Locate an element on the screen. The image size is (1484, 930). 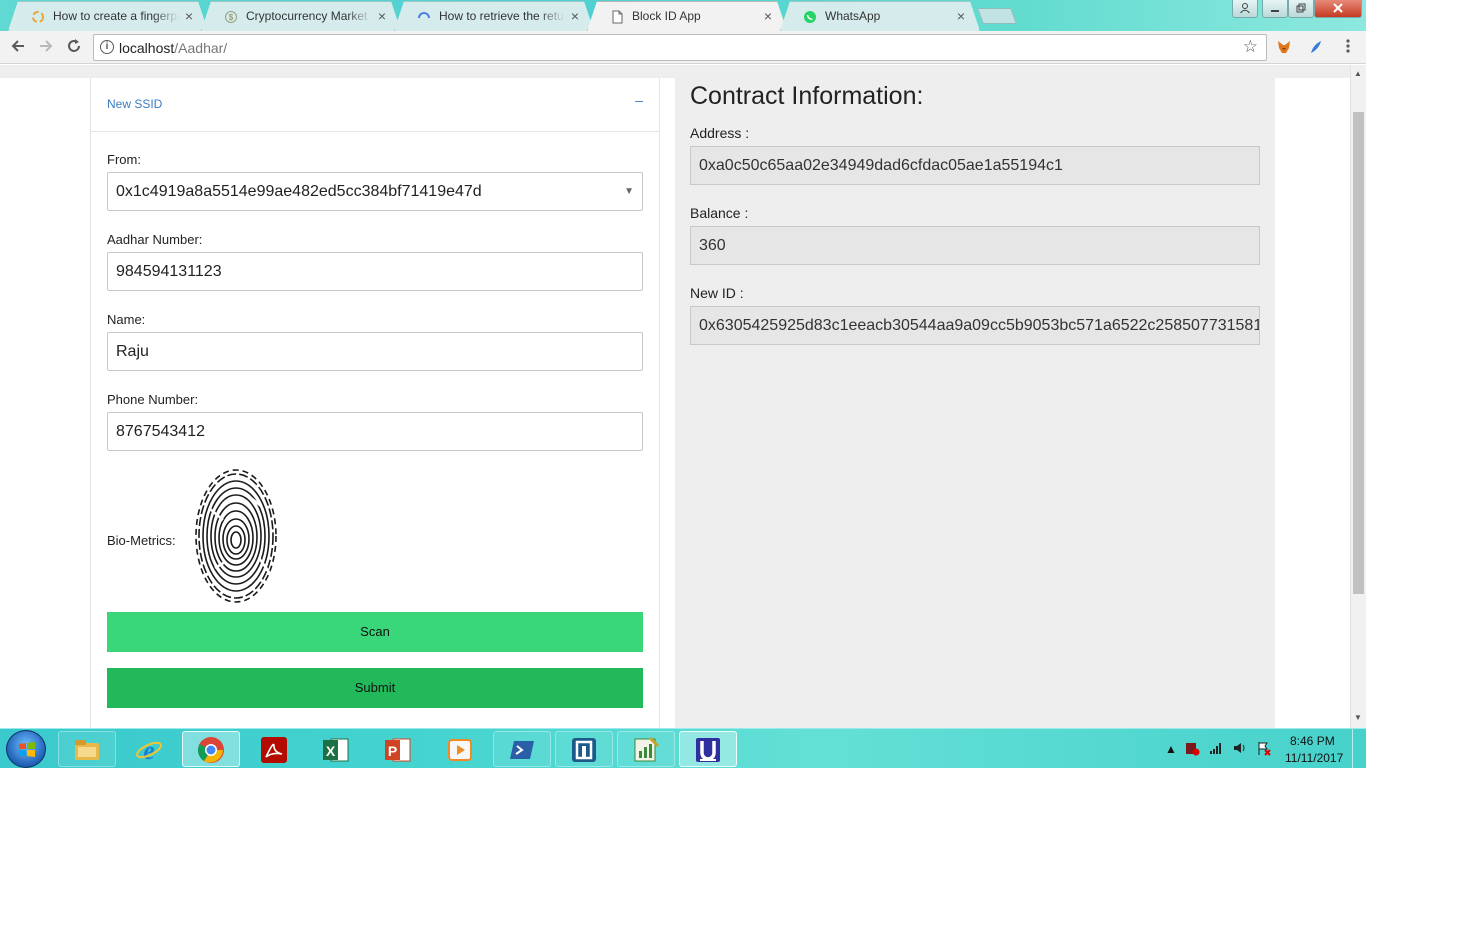
scroll-down-icon: ▼ is located at coordinates (1358, 717).